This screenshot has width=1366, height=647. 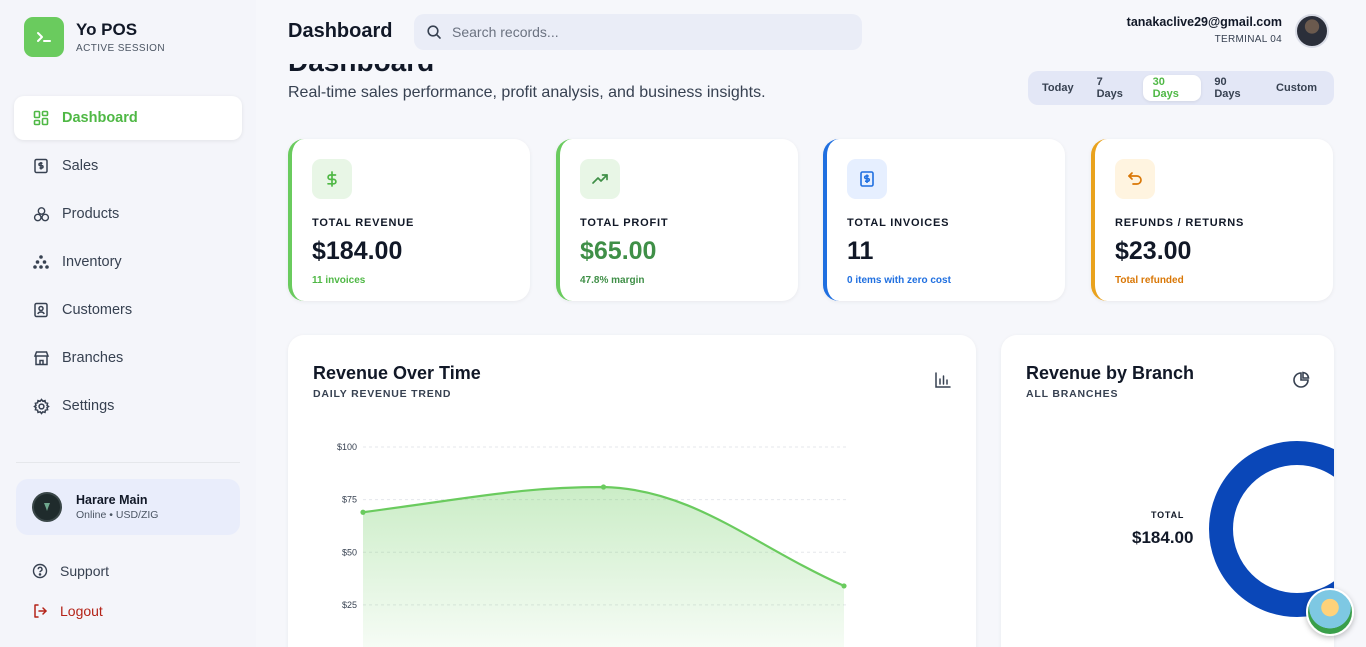 I want to click on sidebar-item-sales: Sales, so click(x=128, y=166).